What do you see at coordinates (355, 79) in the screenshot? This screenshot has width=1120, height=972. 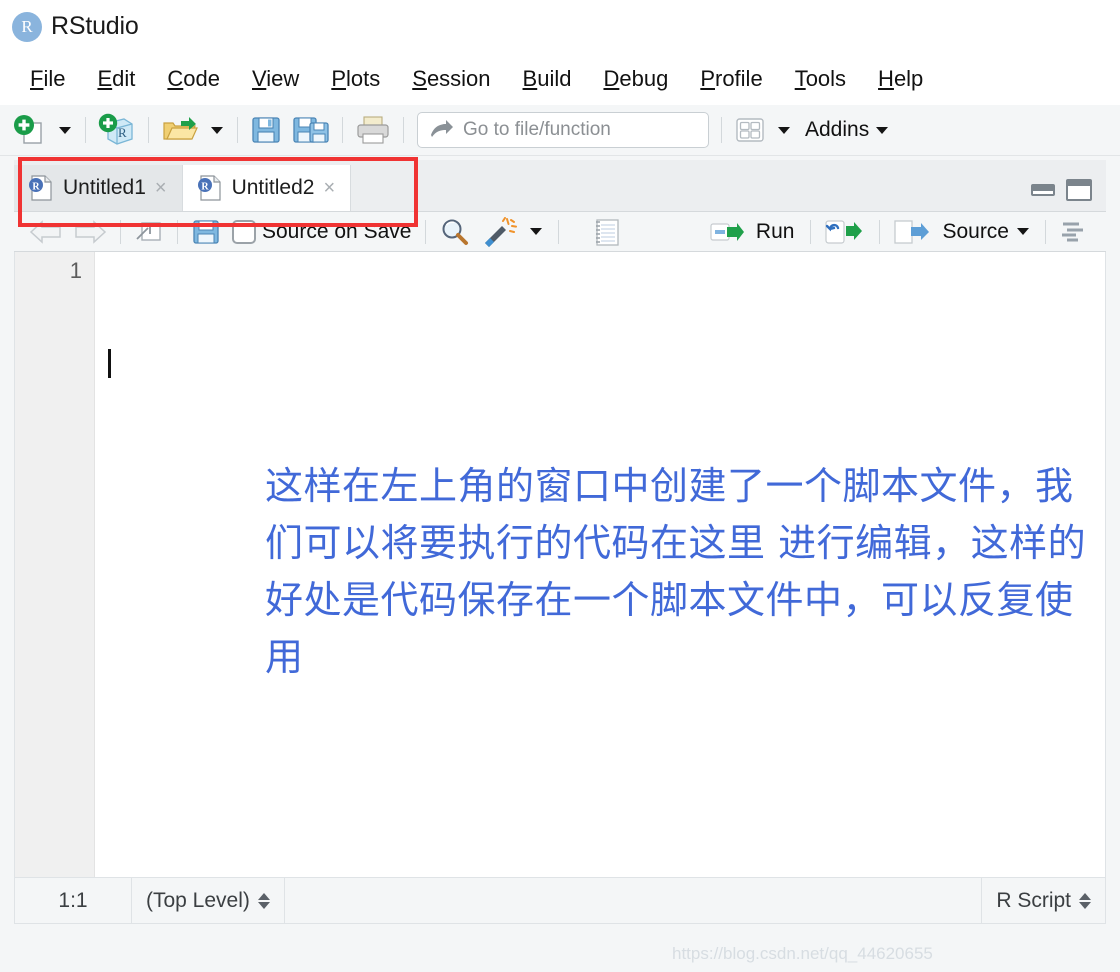 I see `menu-plots: Plots` at bounding box center [355, 79].